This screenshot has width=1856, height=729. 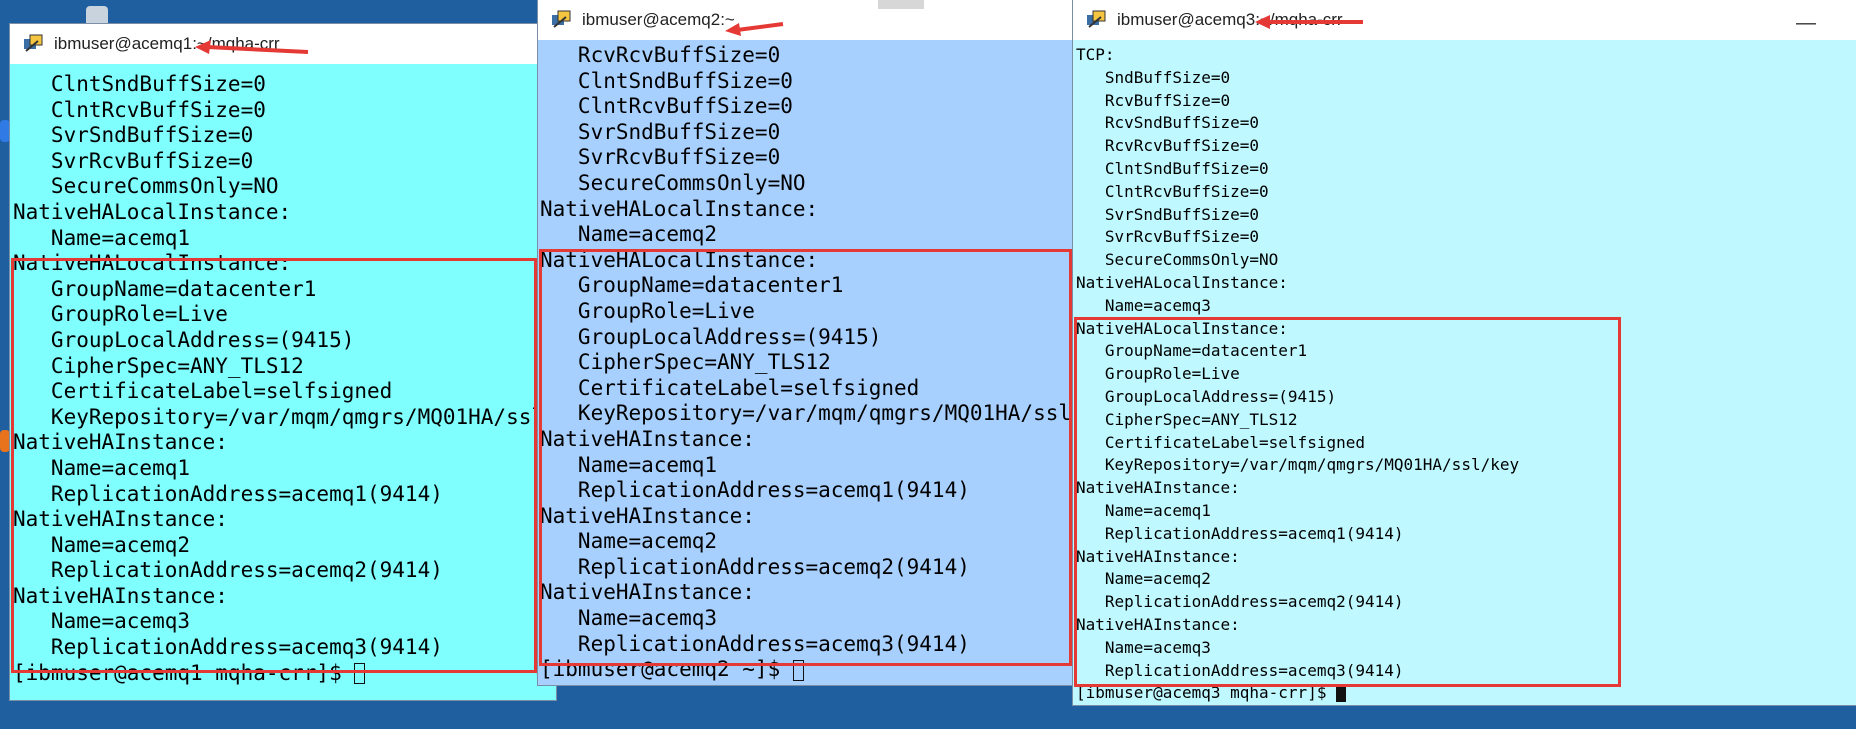 I want to click on terminal-line: TCP:, so click(x=1095, y=54).